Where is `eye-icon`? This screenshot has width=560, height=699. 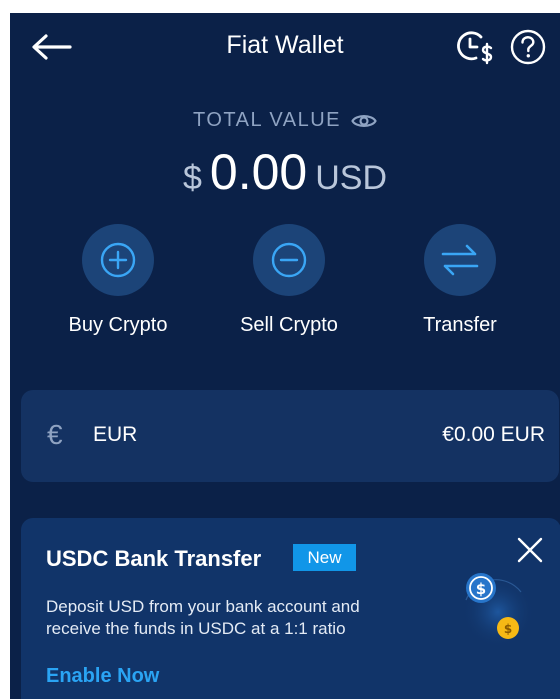
eye-icon is located at coordinates (364, 121).